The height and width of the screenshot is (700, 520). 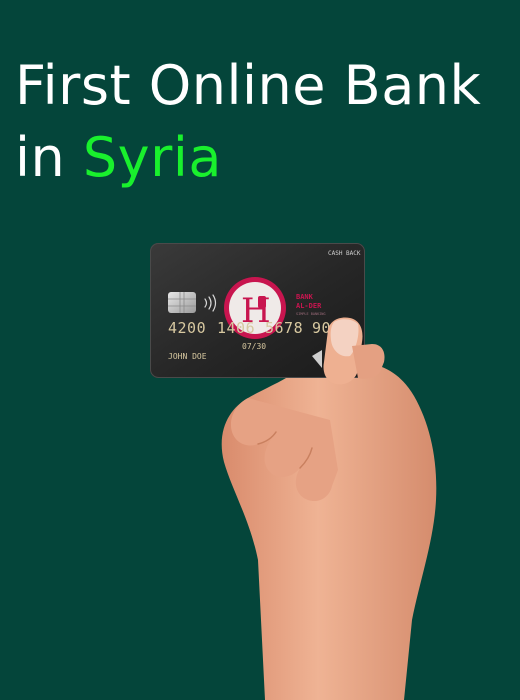 What do you see at coordinates (182, 302) in the screenshot?
I see `chip-icon` at bounding box center [182, 302].